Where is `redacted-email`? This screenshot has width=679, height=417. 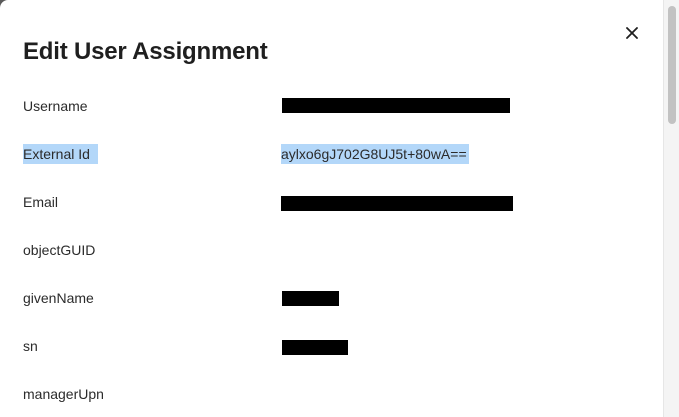 redacted-email is located at coordinates (397, 203).